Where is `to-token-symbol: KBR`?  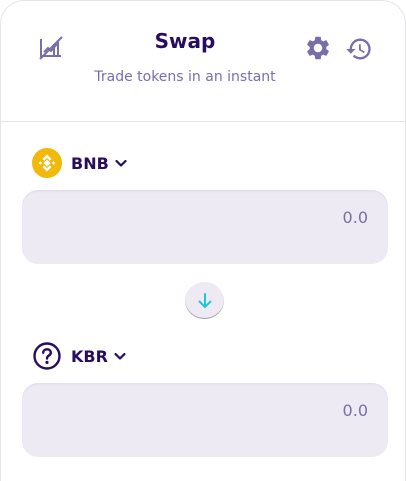 to-token-symbol: KBR is located at coordinates (89, 356).